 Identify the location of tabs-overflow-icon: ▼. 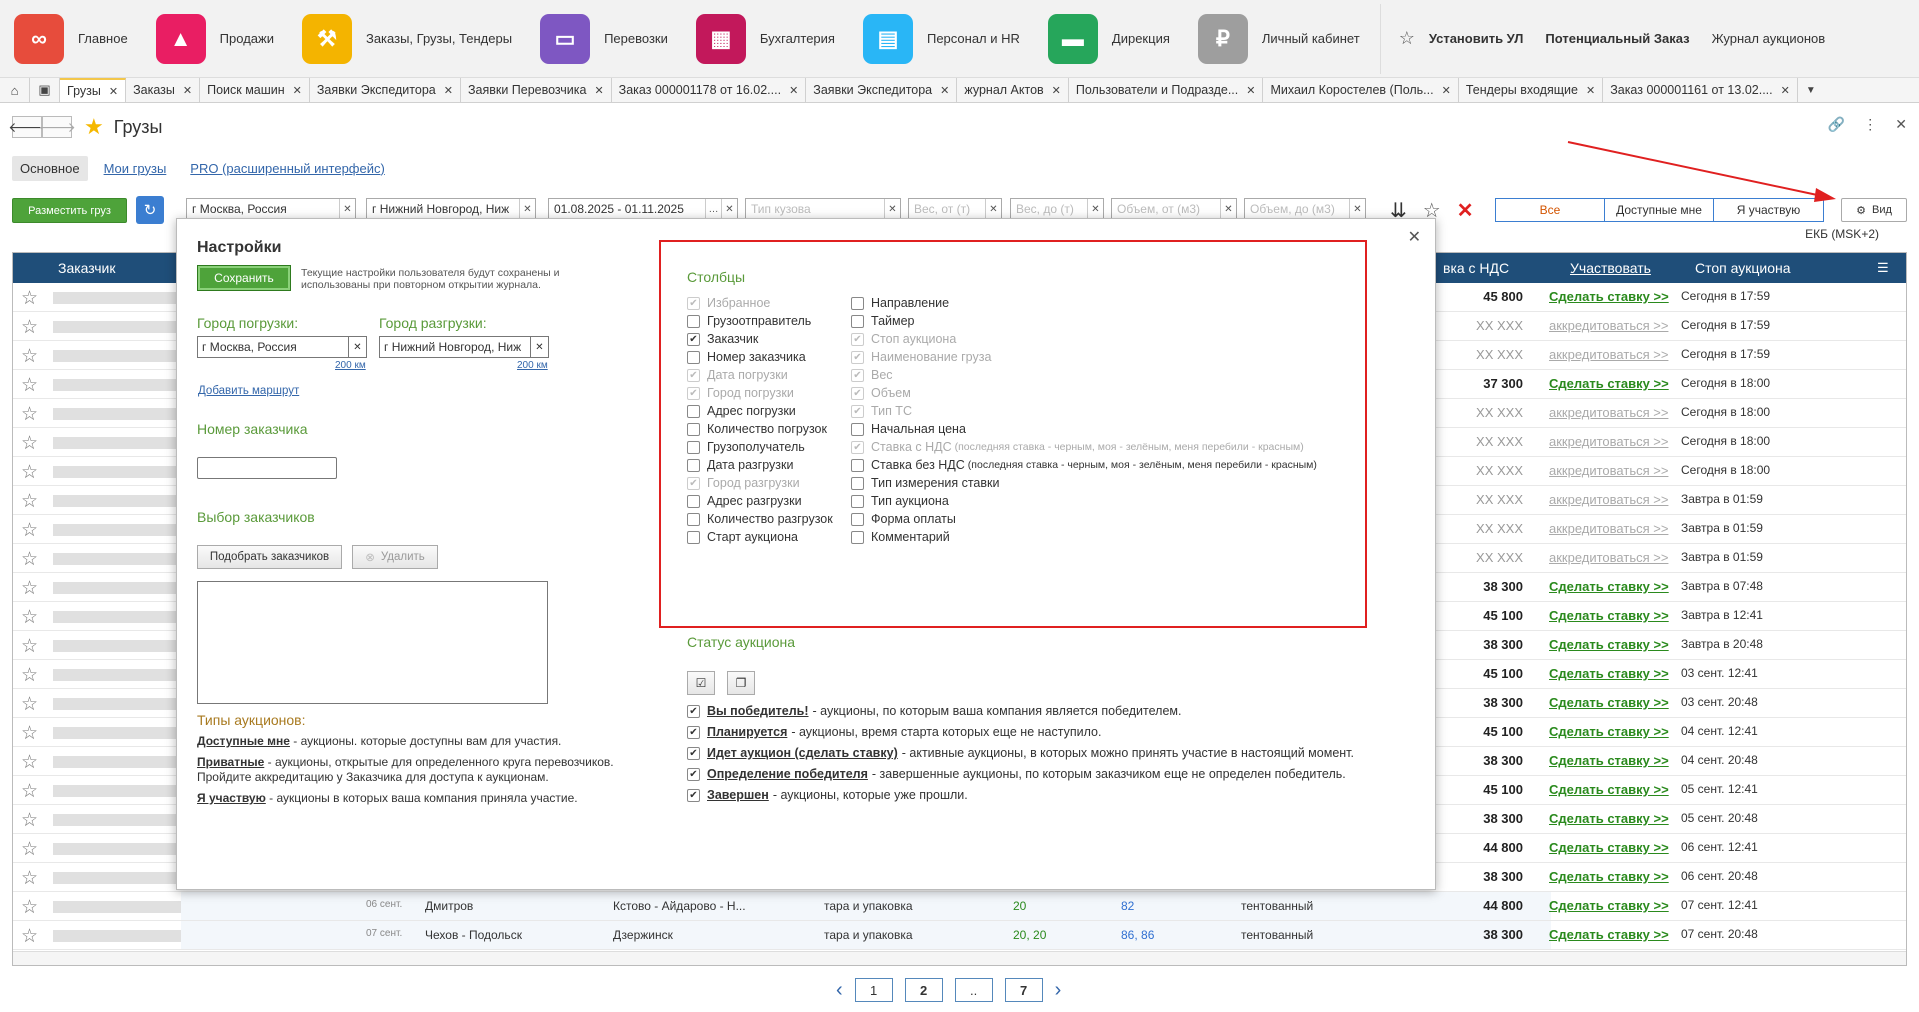
(1811, 90).